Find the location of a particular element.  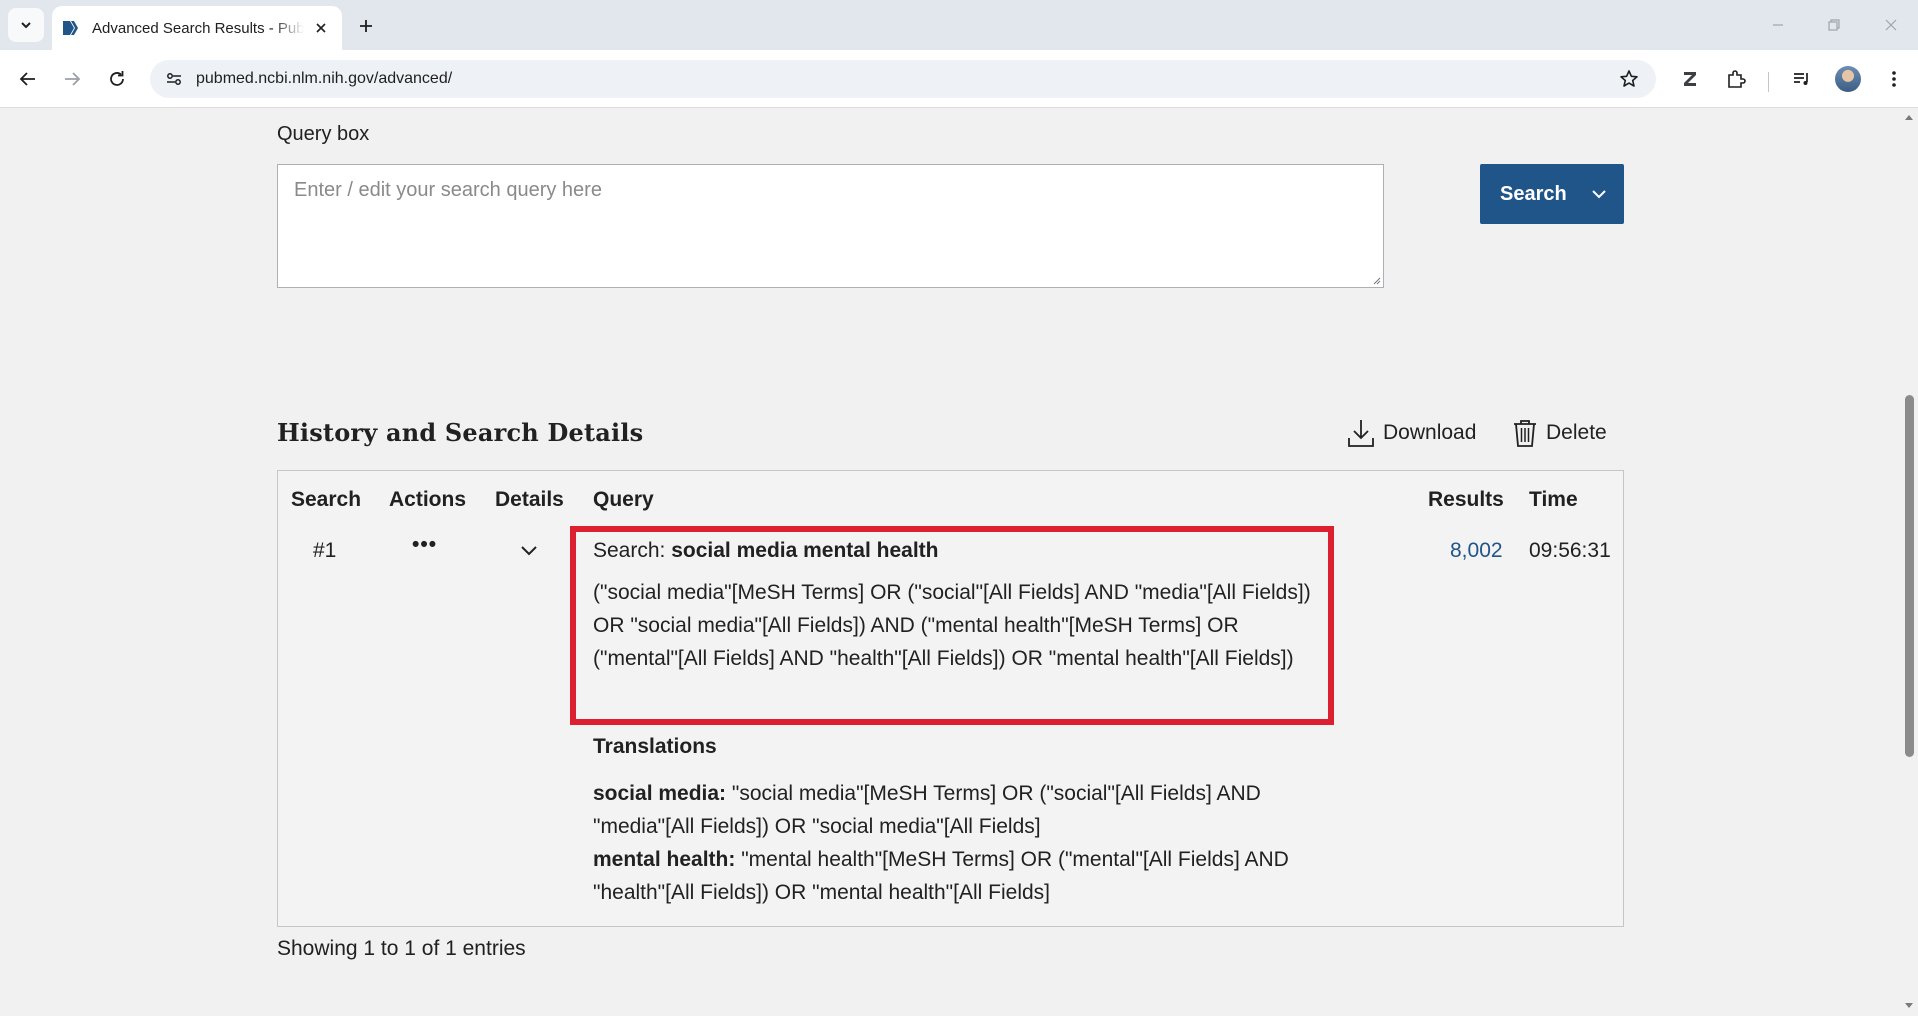

profile-avatar is located at coordinates (1848, 79).